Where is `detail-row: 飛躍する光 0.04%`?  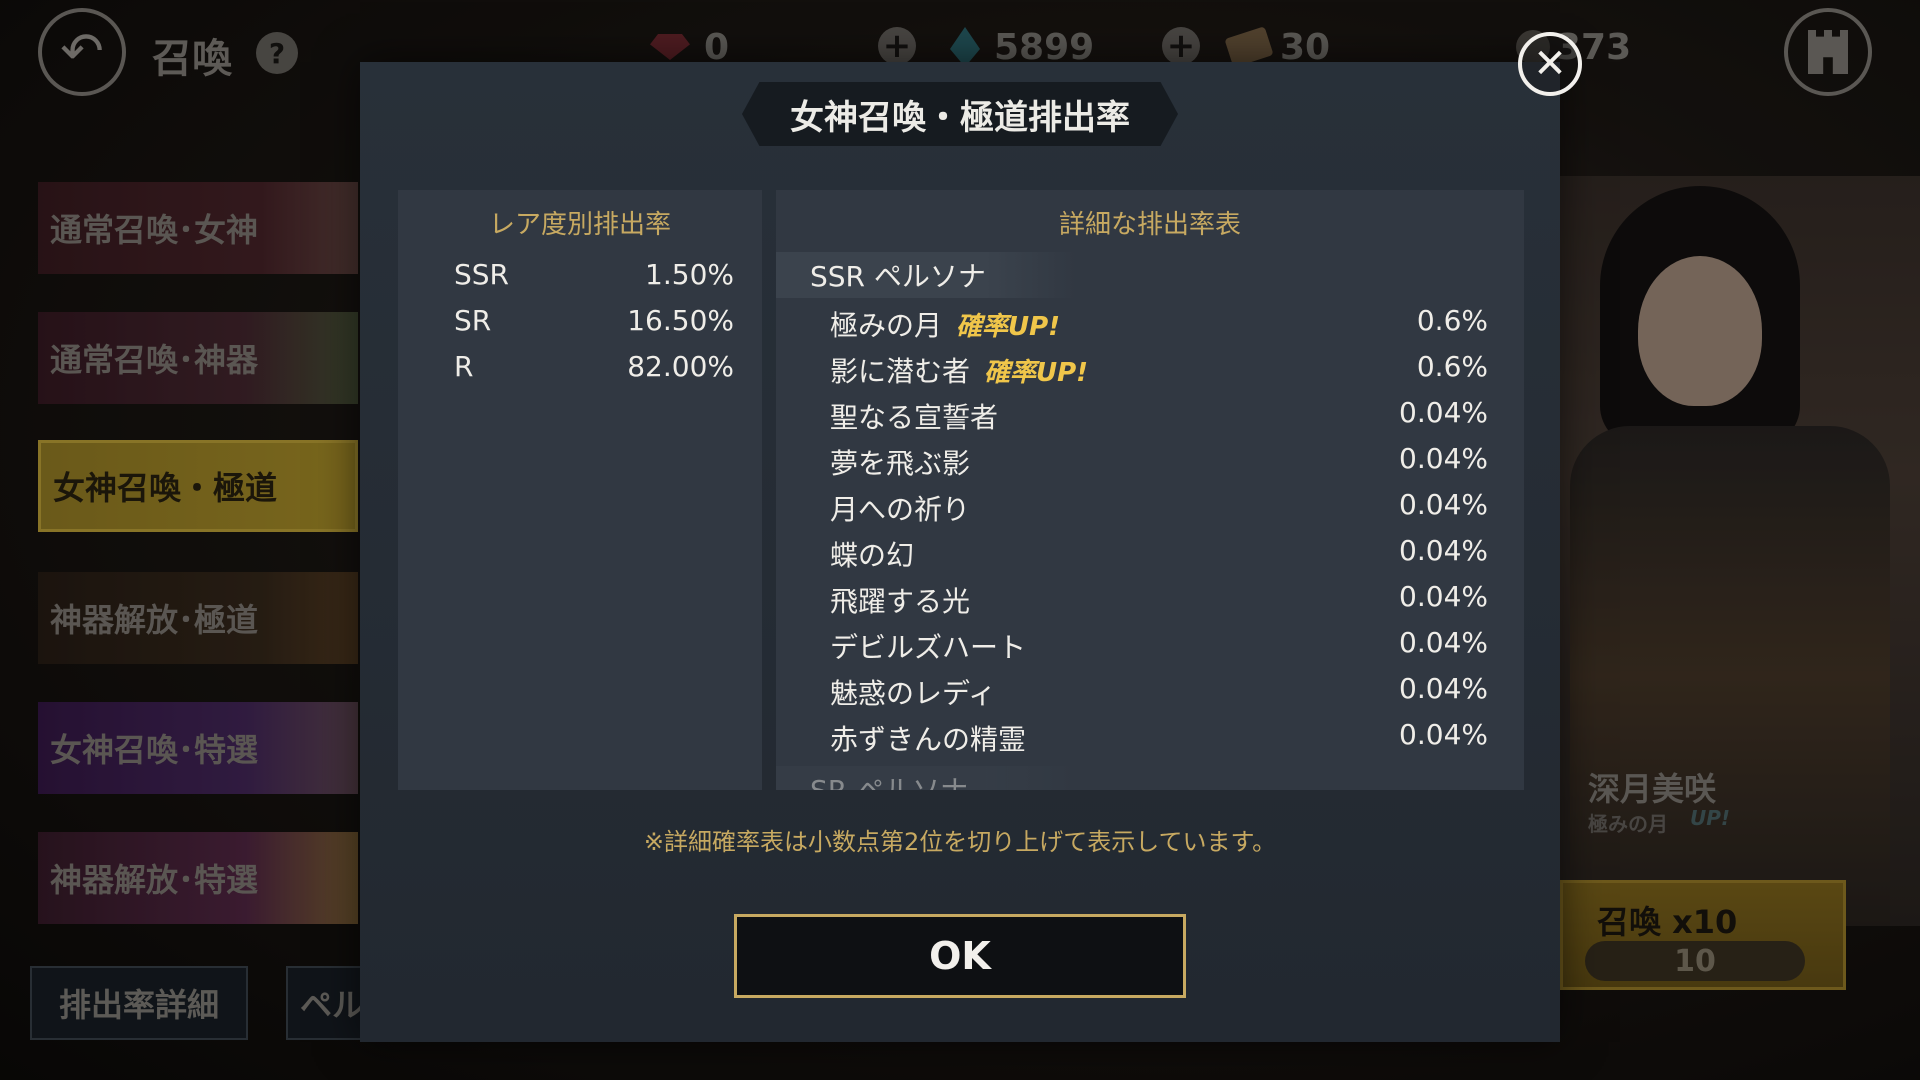
detail-row: 飛躍する光 0.04% is located at coordinates (1159, 597).